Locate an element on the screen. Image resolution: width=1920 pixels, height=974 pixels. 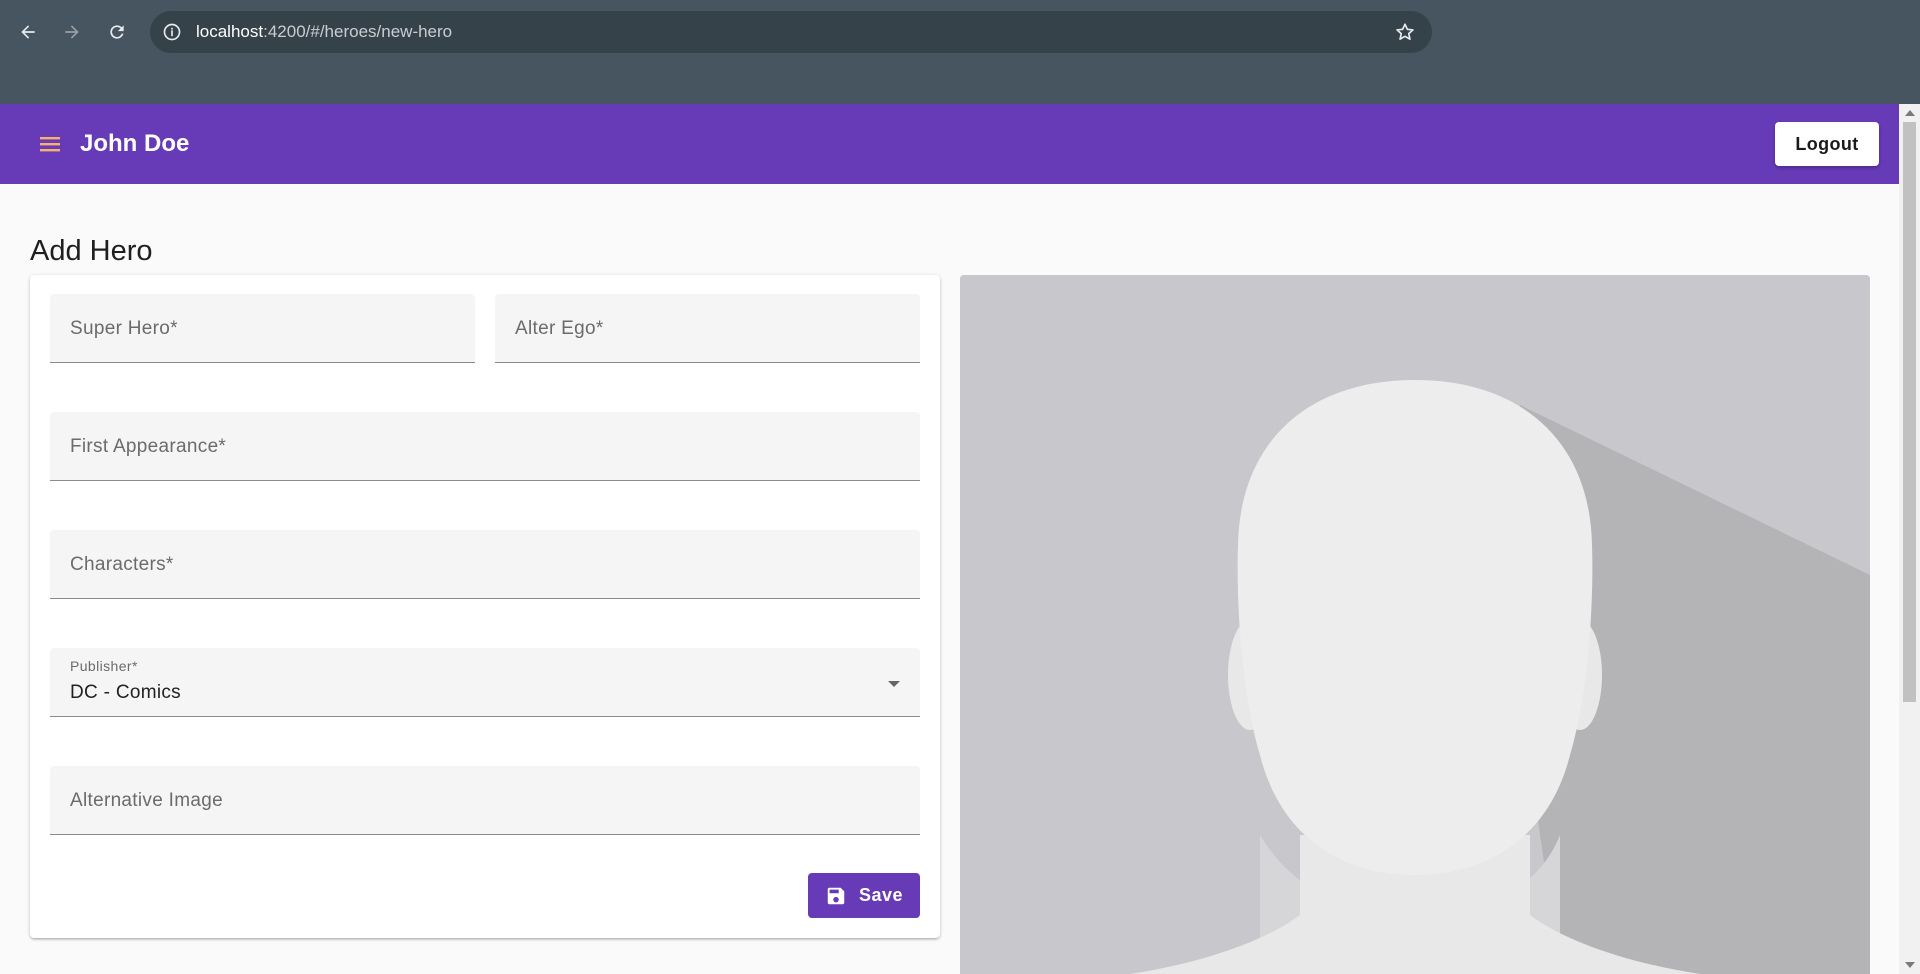
forward-button is located at coordinates (72, 32).